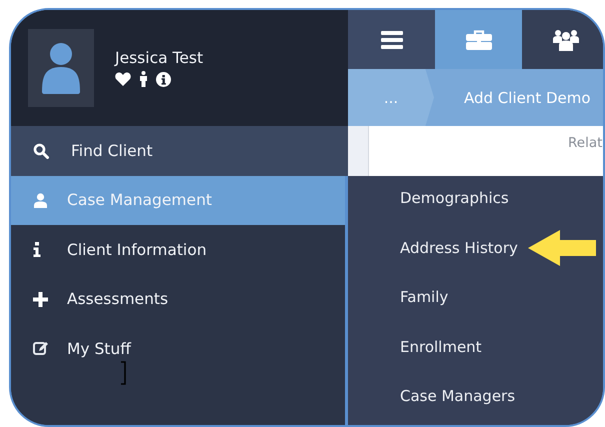 The width and height of the screenshot is (605, 427). What do you see at coordinates (123, 79) in the screenshot?
I see `heart-icon` at bounding box center [123, 79].